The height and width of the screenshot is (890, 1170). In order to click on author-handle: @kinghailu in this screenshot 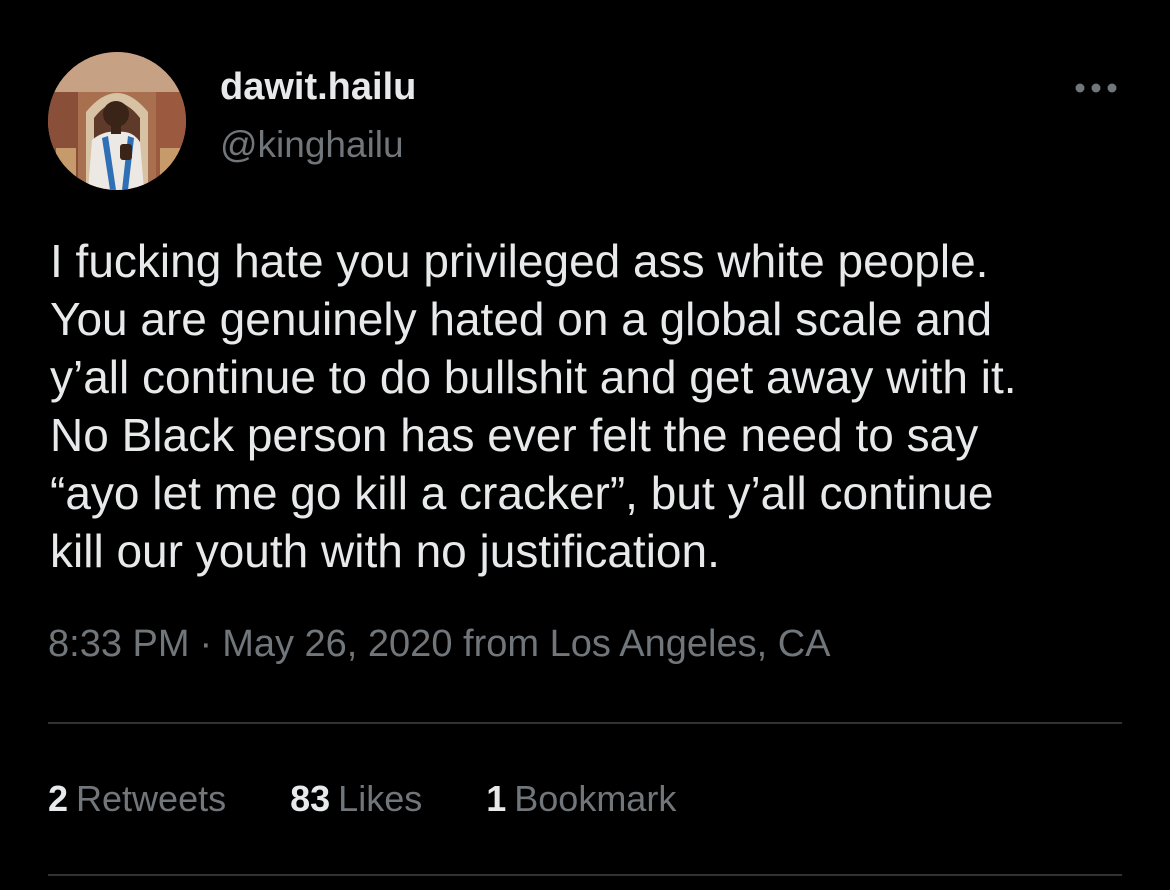, I will do `click(312, 145)`.